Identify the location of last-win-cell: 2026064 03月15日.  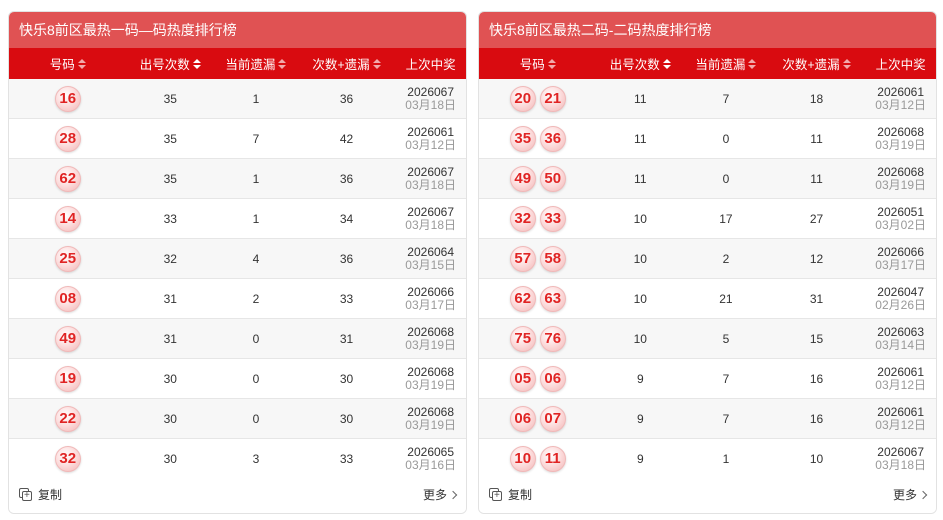
(430, 258).